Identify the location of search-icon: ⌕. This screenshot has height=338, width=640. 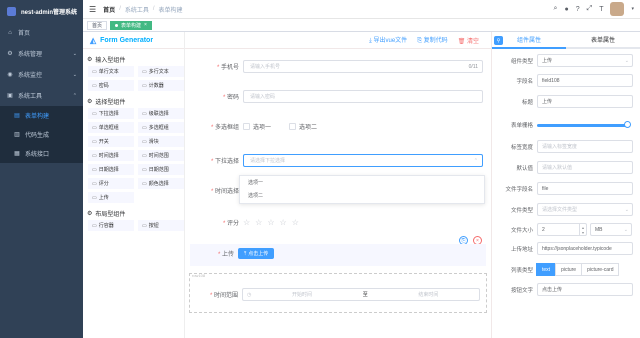
(556, 9).